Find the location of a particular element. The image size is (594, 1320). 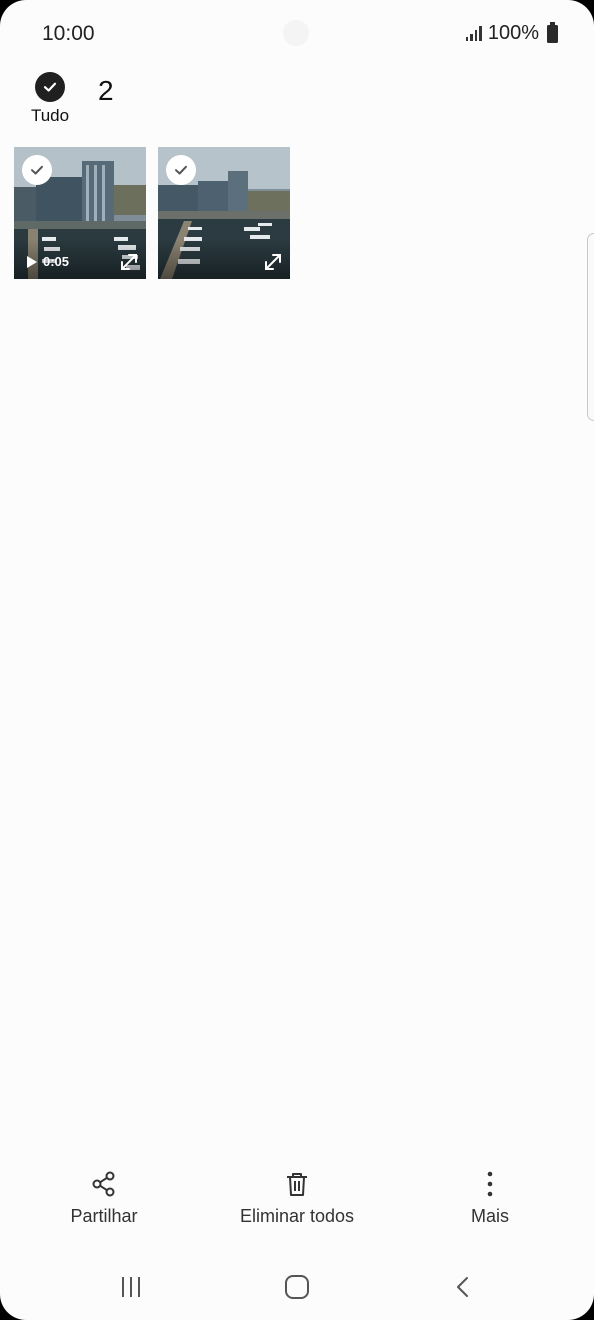

battery-percent: 100% is located at coordinates (513, 33).